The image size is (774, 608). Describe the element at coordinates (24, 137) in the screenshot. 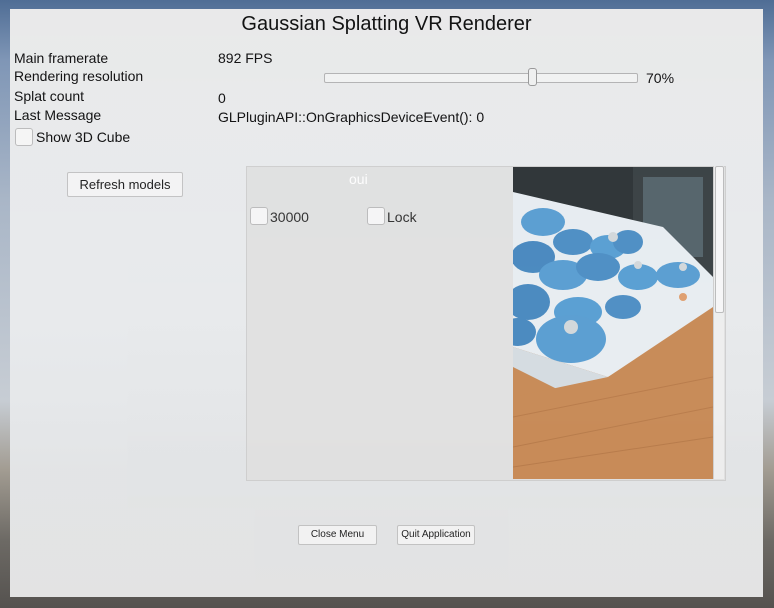

I see `show-cube-checkbox` at that location.